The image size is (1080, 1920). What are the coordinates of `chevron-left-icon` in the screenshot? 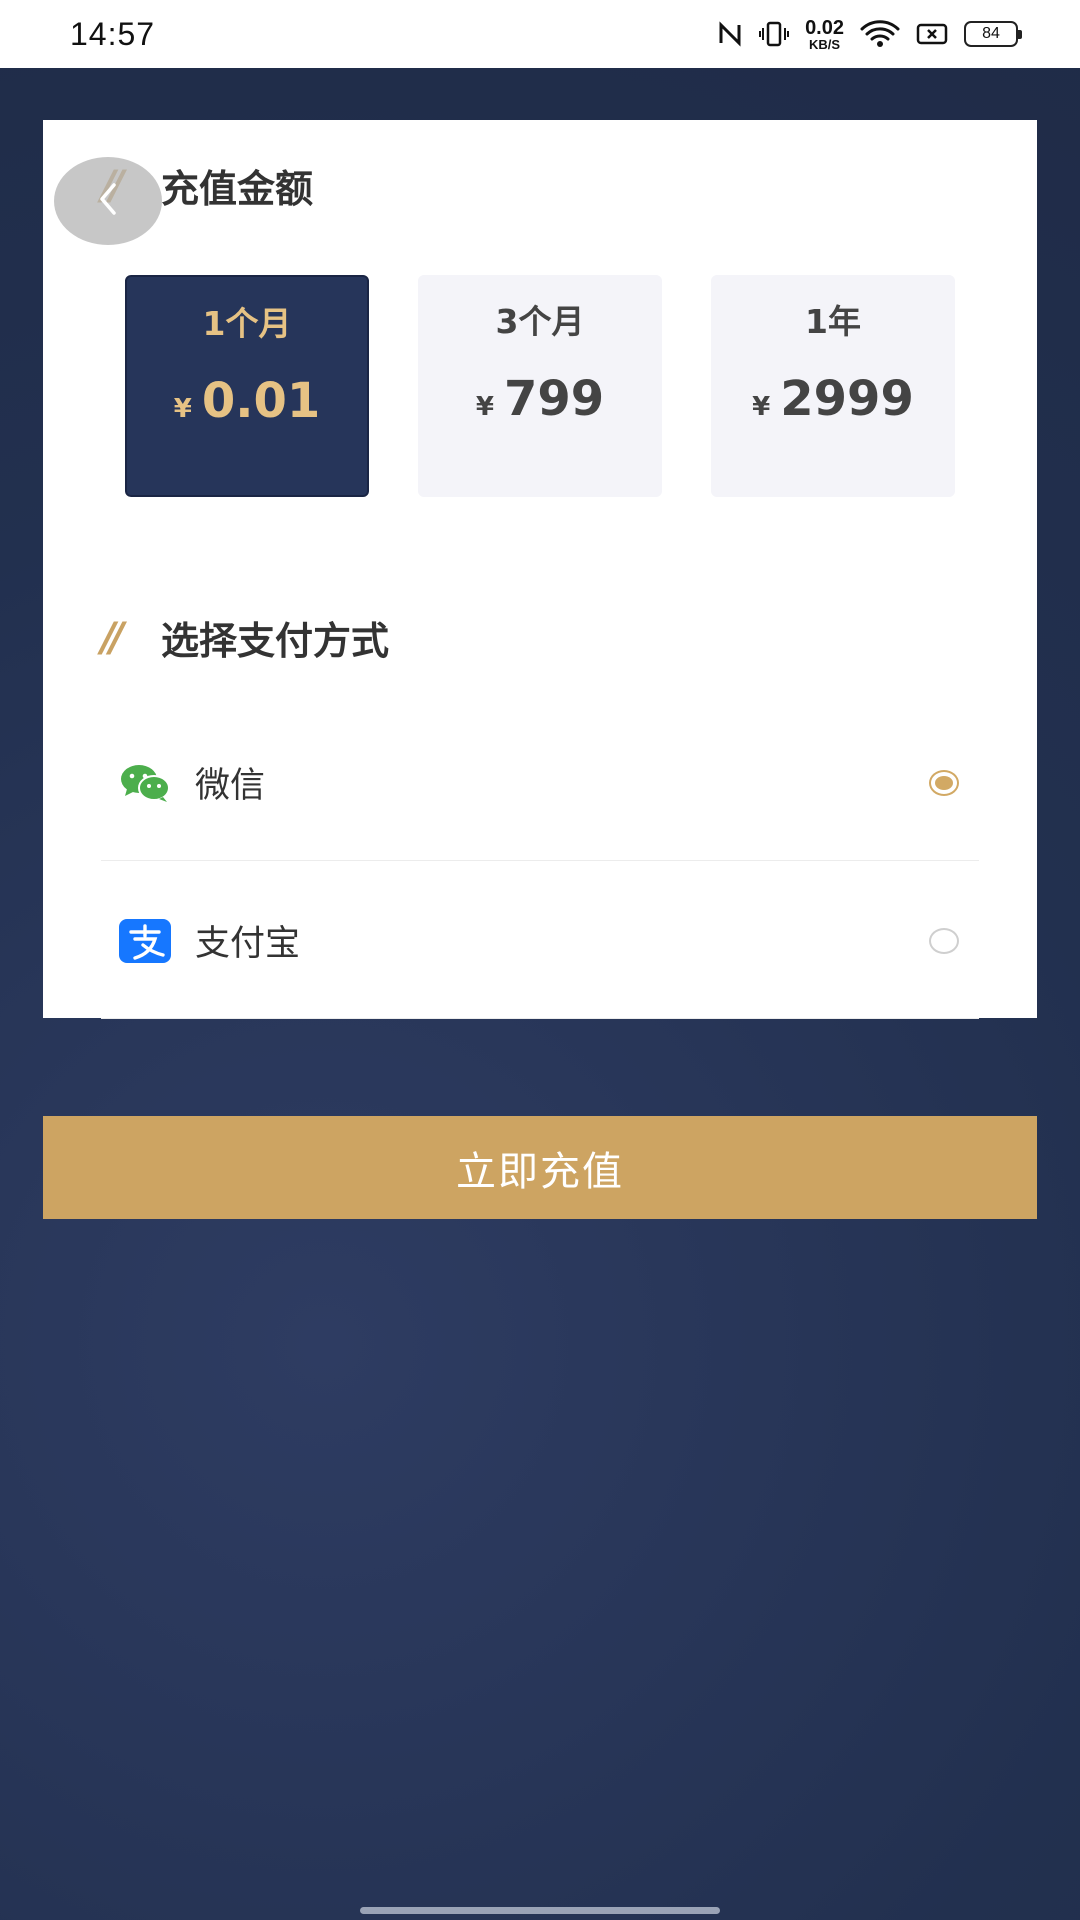 It's located at (108, 201).